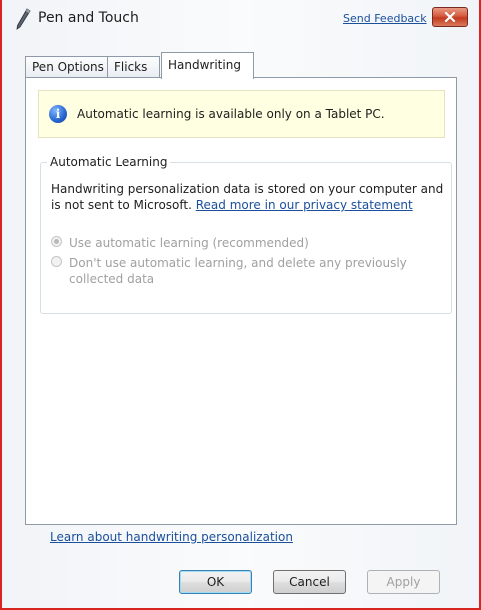  Describe the element at coordinates (240, 20) in the screenshot. I see `title-bar: Pen and Touch Send Feedback` at that location.